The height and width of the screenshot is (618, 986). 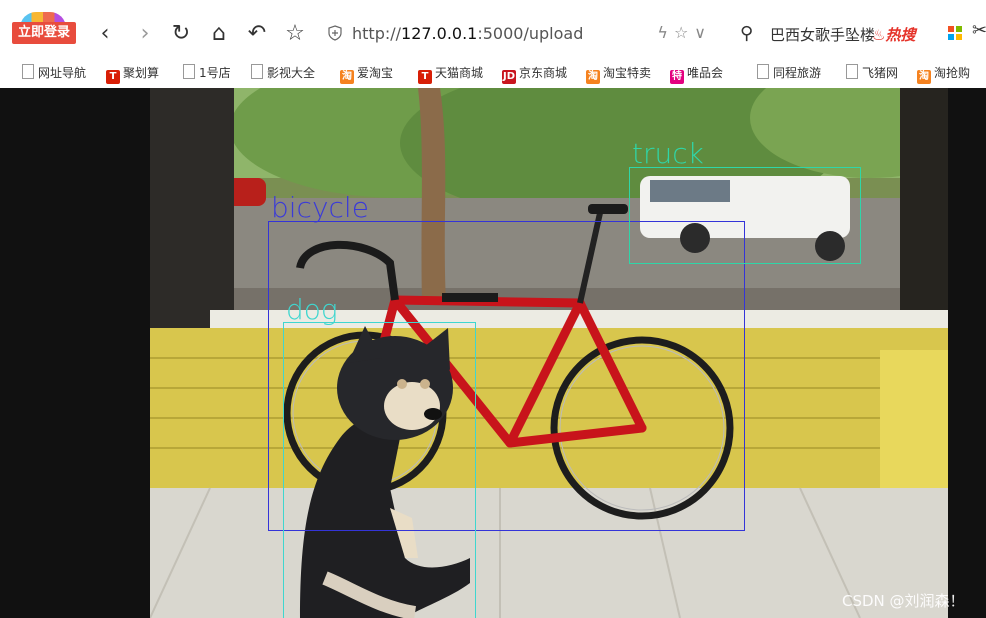 What do you see at coordinates (257, 34) in the screenshot?
I see `undo-icon: ↶` at bounding box center [257, 34].